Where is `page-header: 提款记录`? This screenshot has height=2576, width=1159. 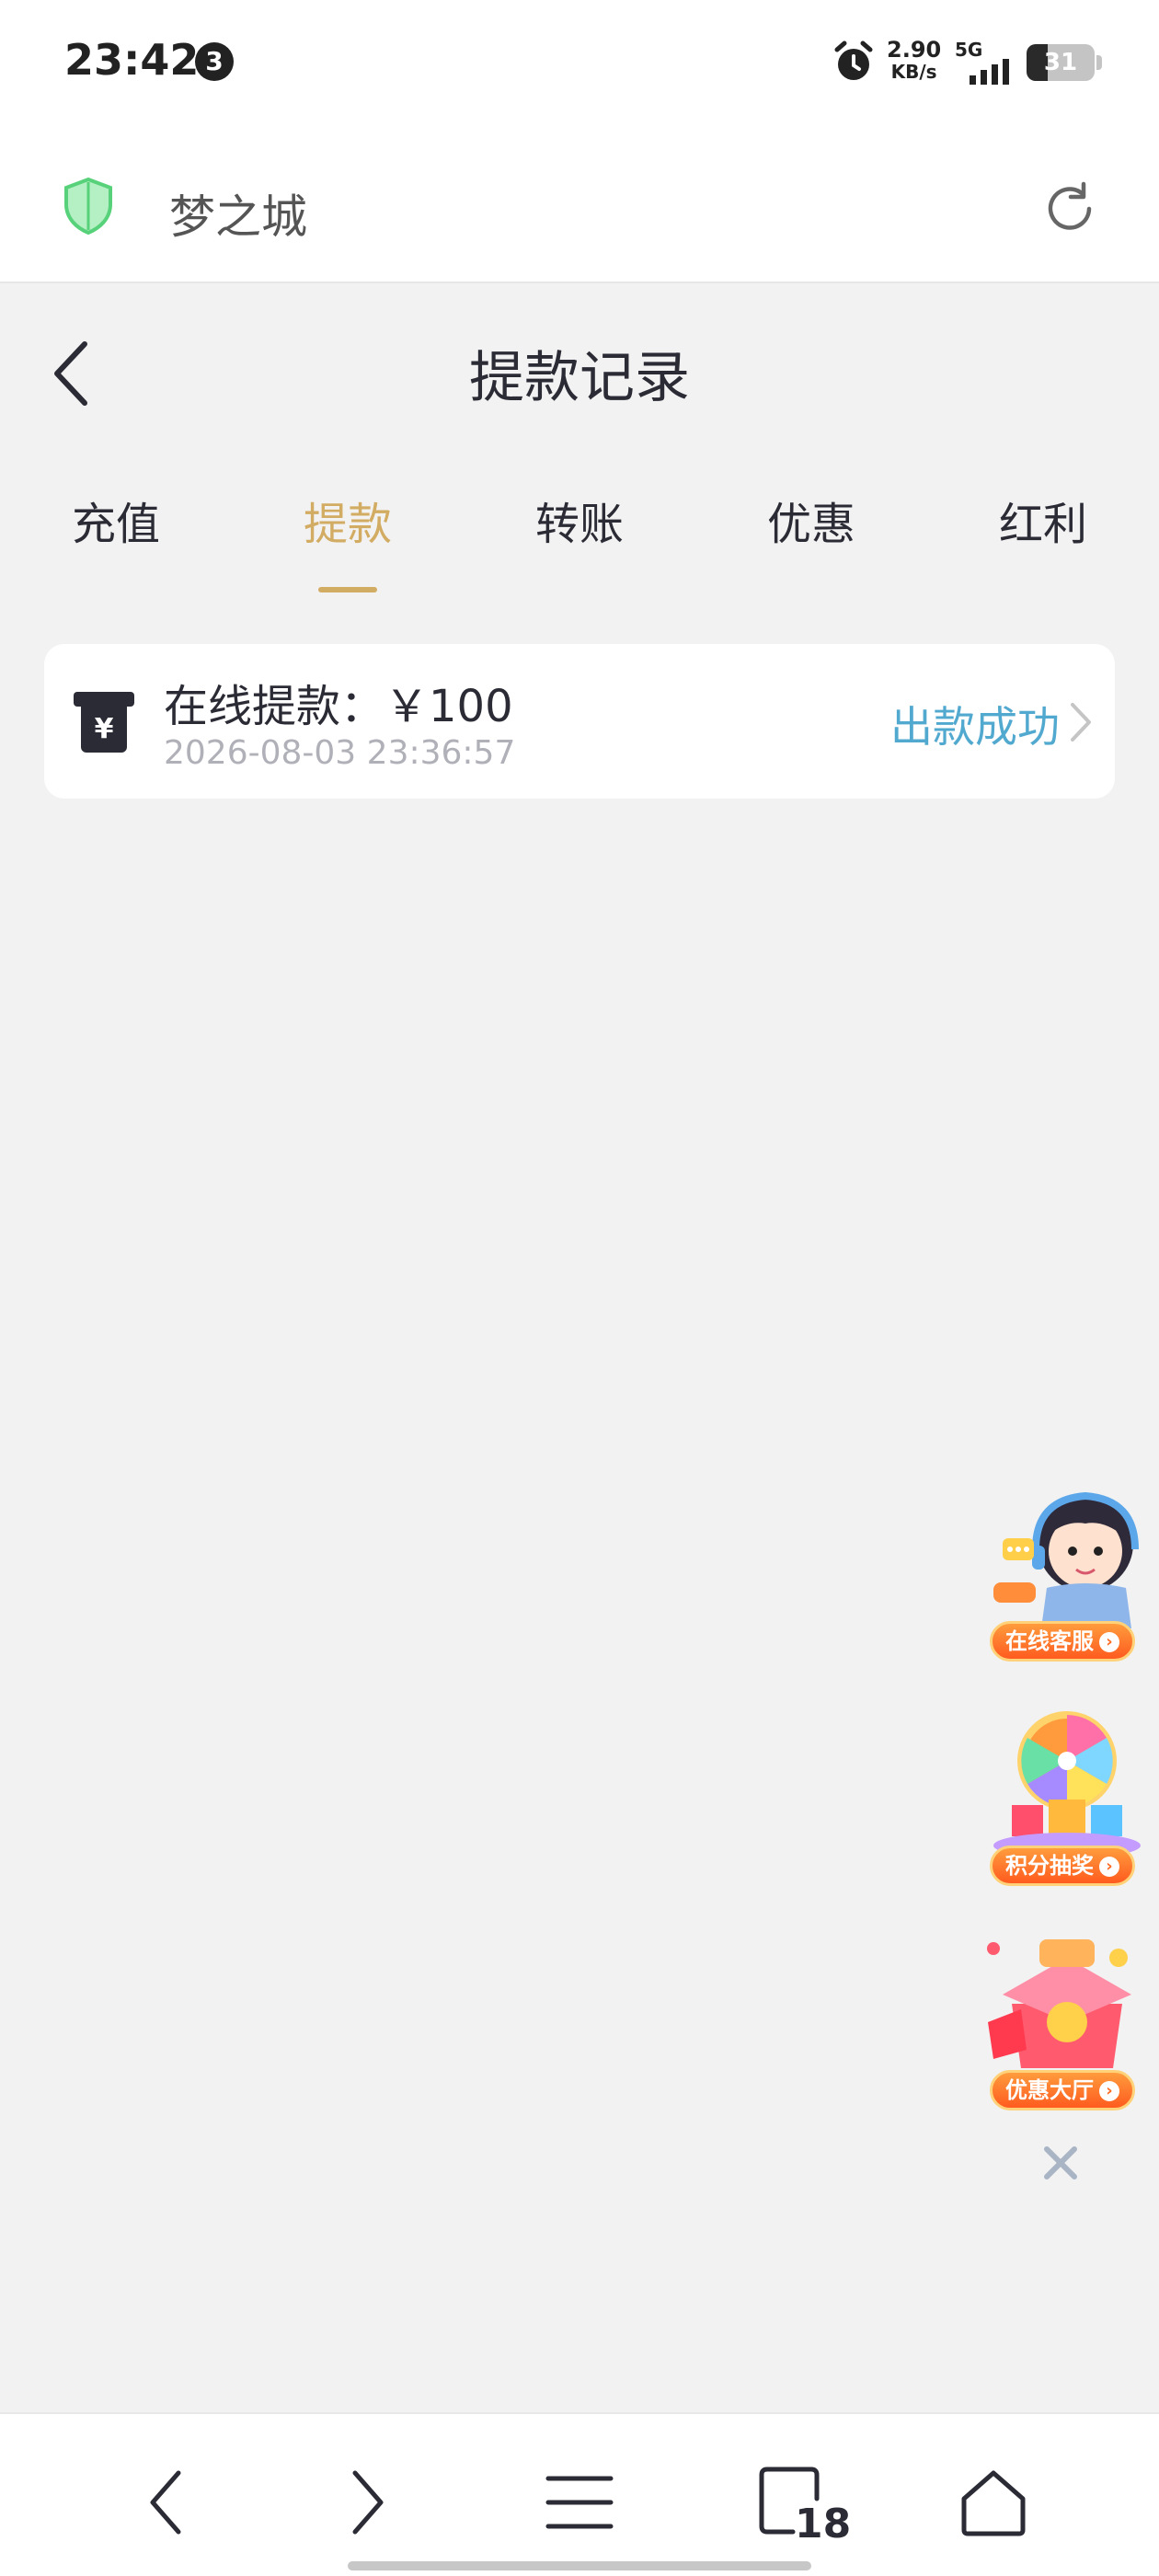
page-header: 提款记录 is located at coordinates (579, 368).